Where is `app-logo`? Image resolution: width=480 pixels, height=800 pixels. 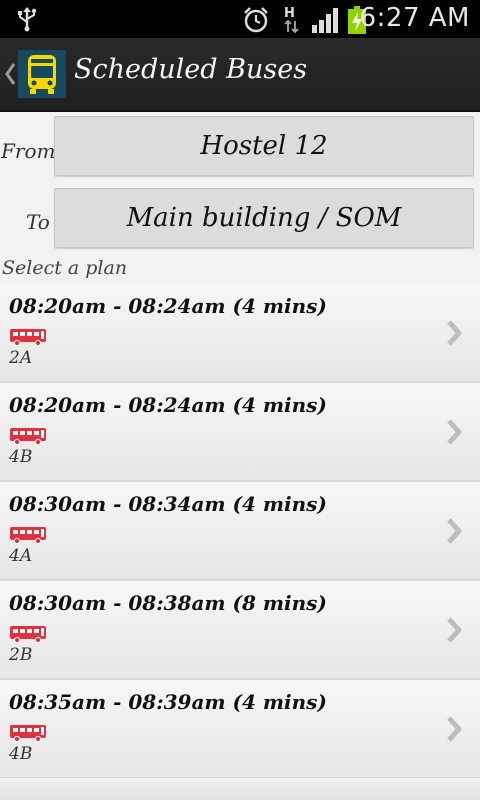 app-logo is located at coordinates (42, 74).